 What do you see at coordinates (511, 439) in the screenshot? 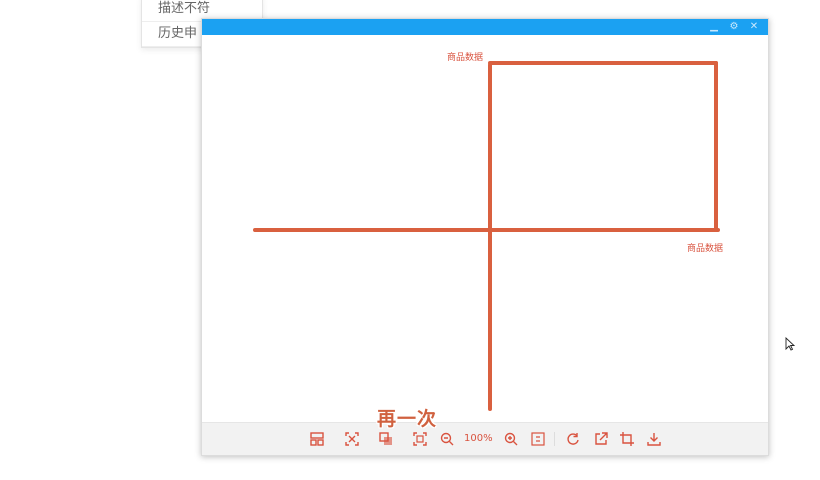
I see `zoom-in-icon` at bounding box center [511, 439].